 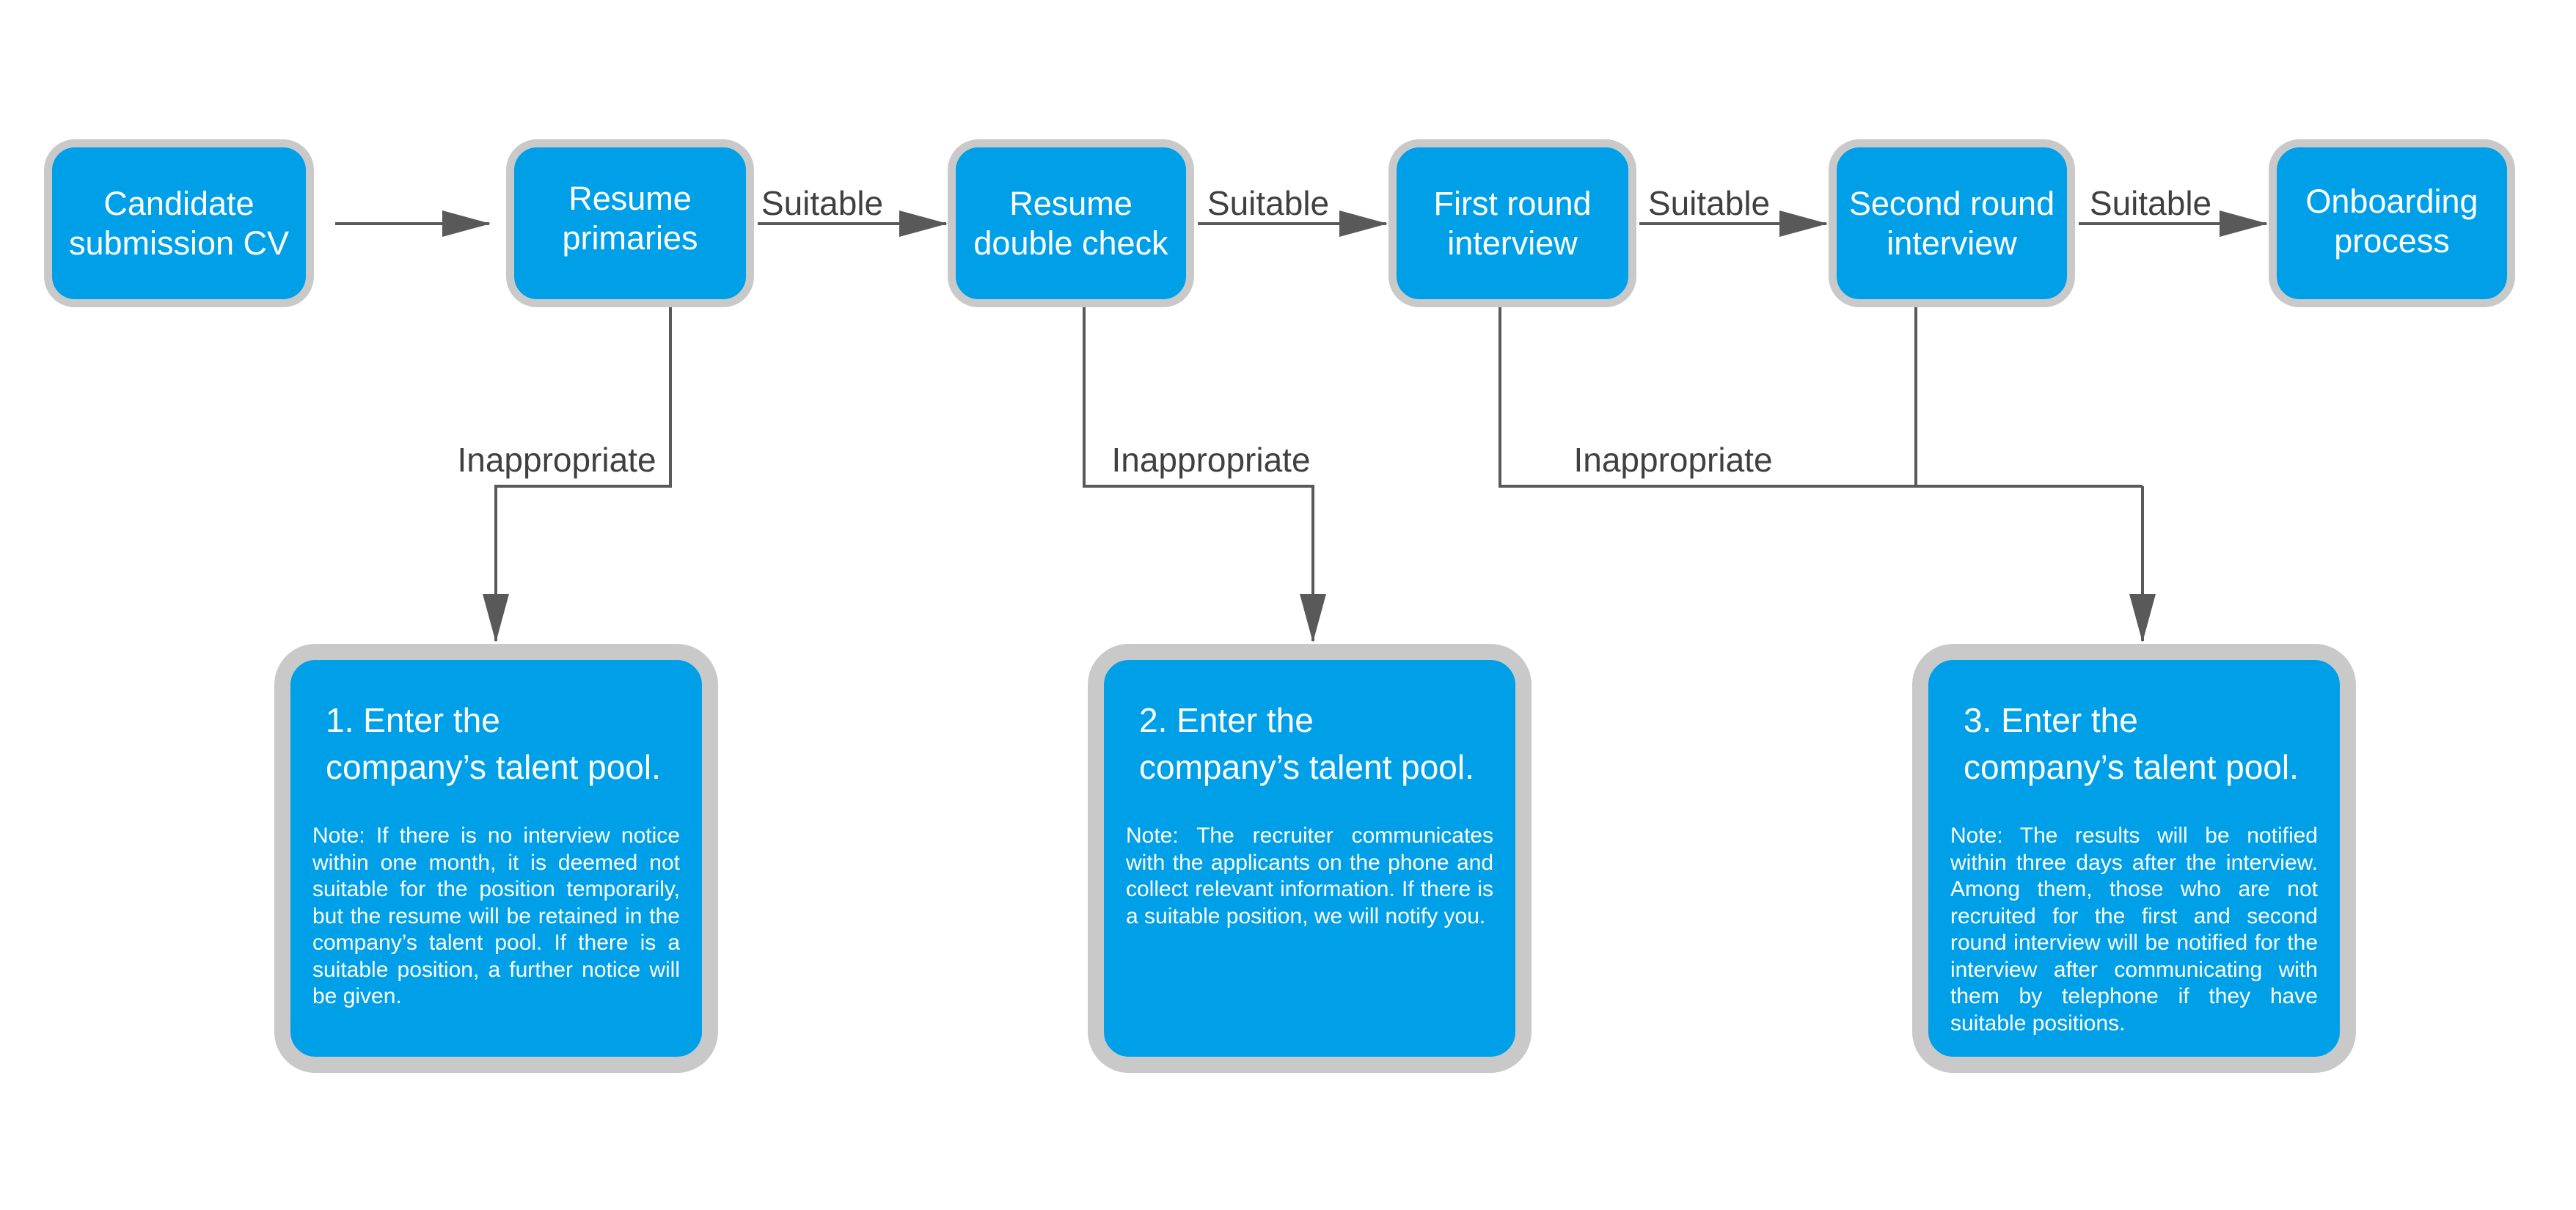 I want to click on step-candidate-submission: Candidate submission CV, so click(x=179, y=223).